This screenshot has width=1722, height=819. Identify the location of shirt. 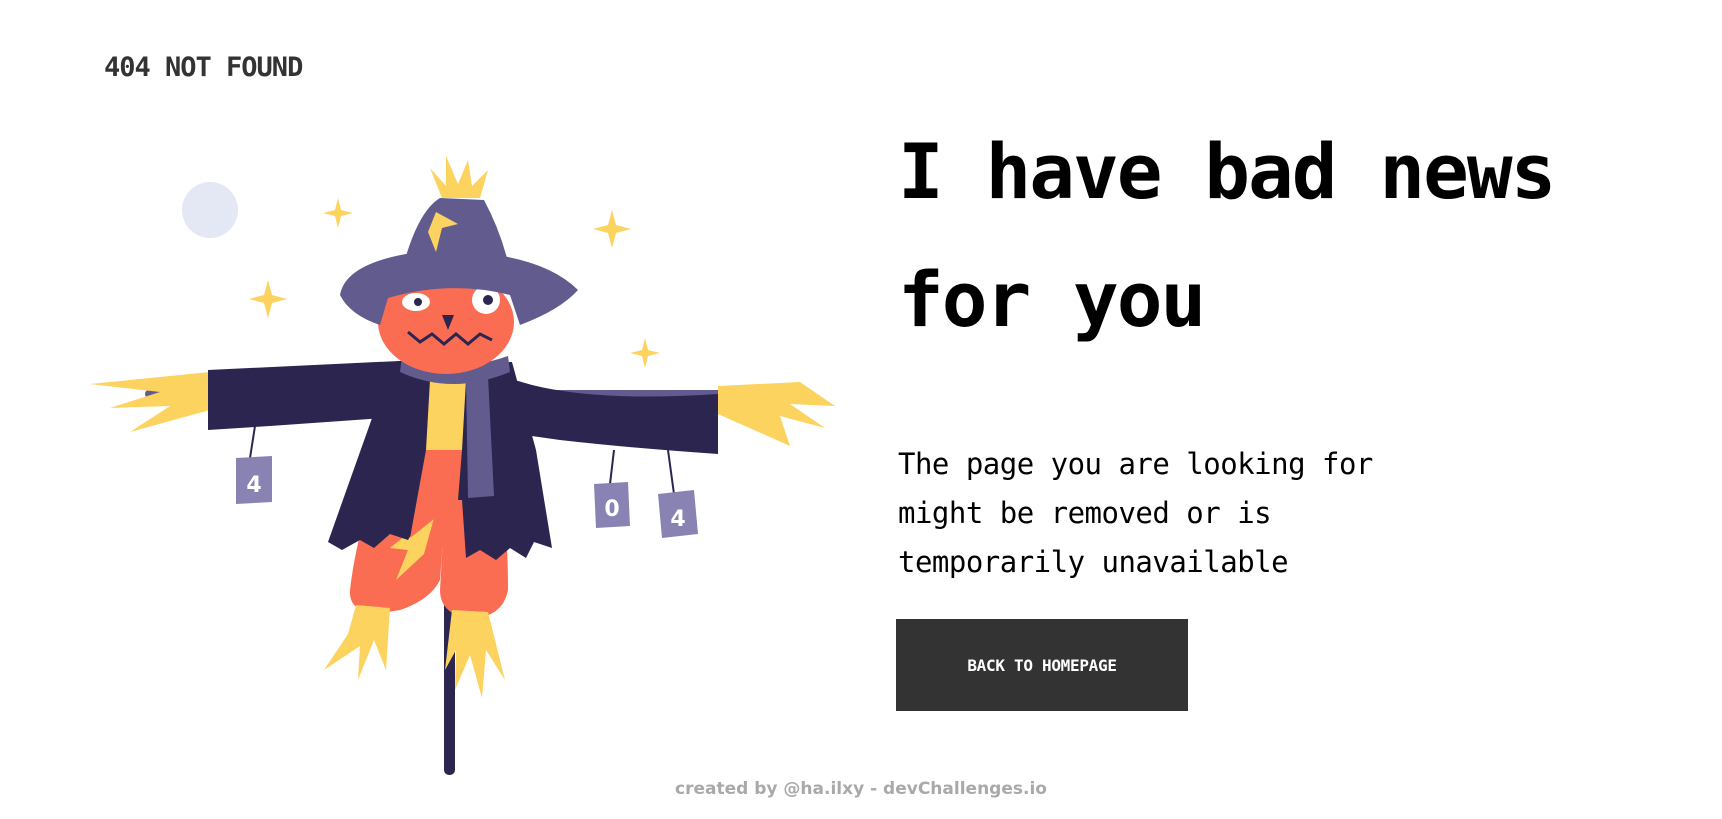
(446, 415).